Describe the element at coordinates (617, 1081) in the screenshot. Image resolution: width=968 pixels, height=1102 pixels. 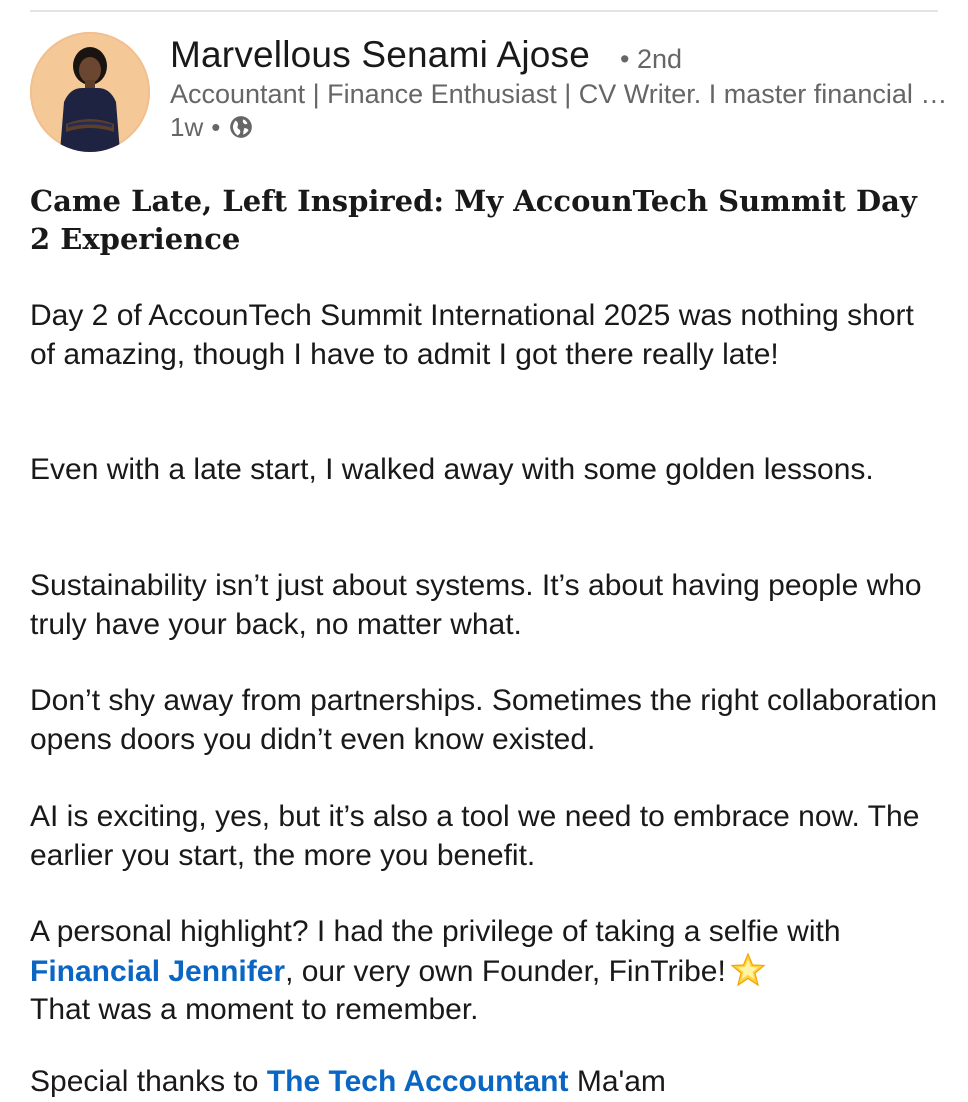
I see `paragraph-text: Ma'am` at that location.